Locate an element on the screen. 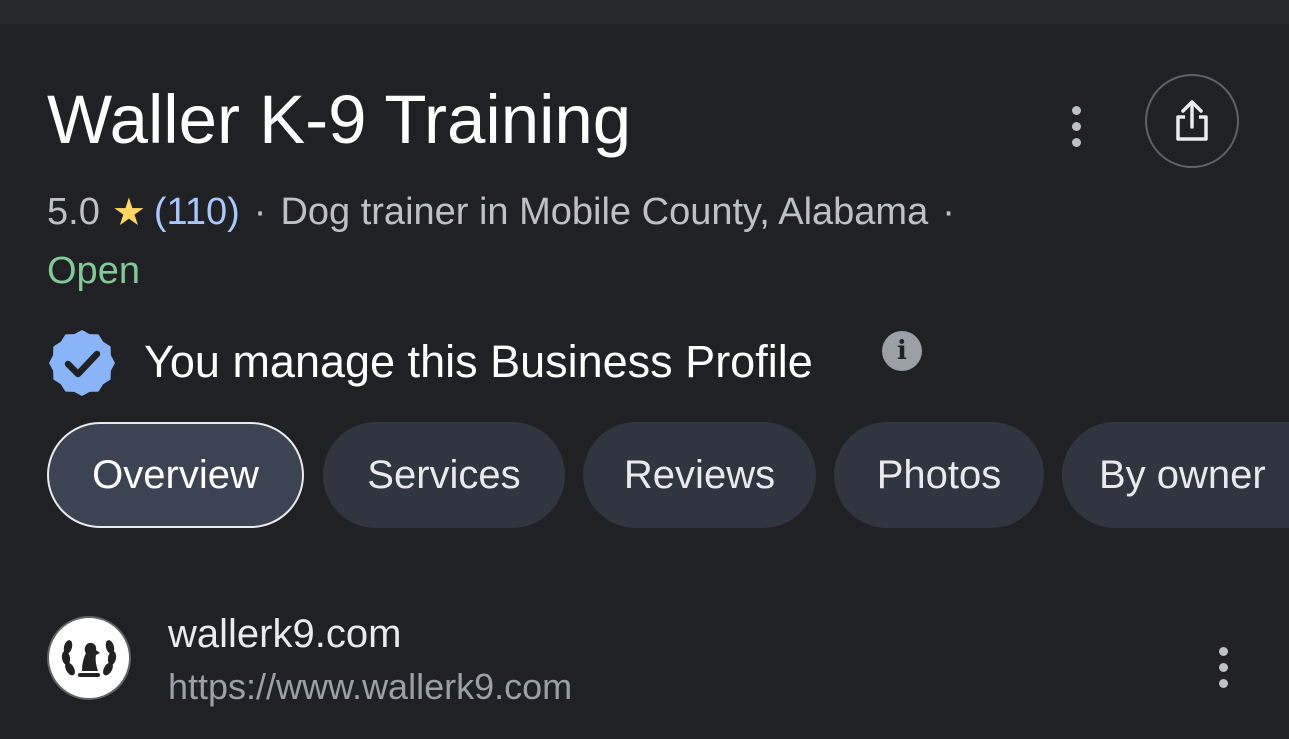 The width and height of the screenshot is (1289, 739). open-status: Open is located at coordinates (93, 271).